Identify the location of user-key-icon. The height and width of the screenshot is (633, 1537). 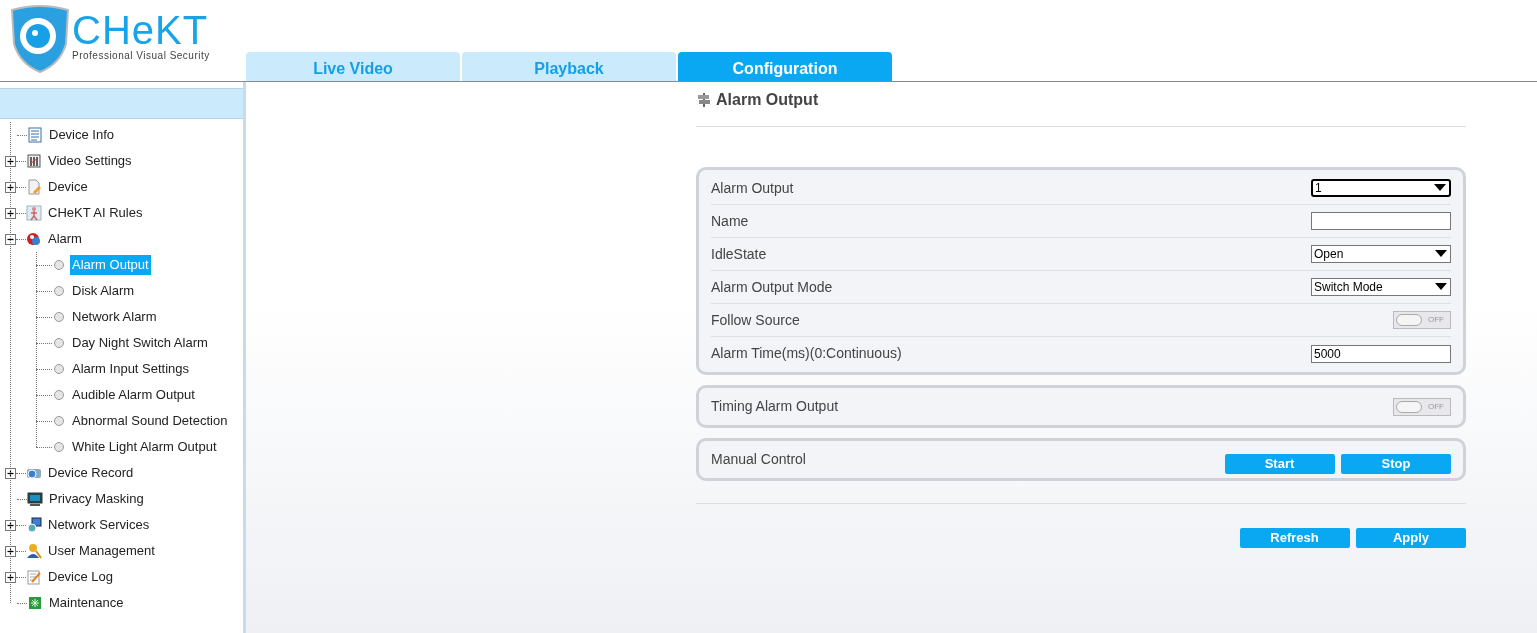
(34, 551).